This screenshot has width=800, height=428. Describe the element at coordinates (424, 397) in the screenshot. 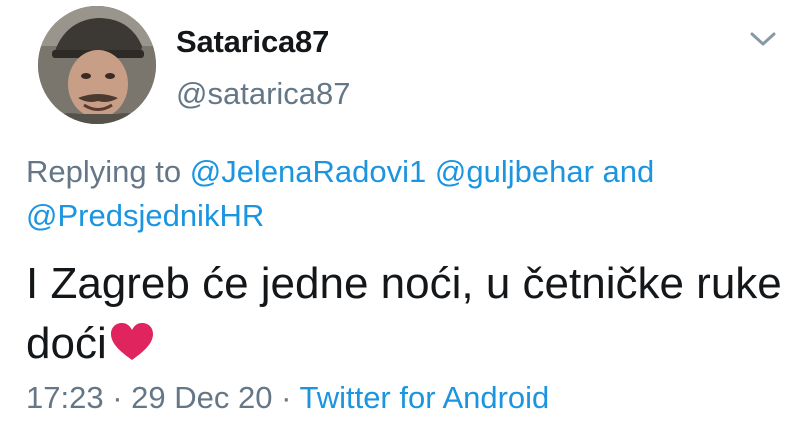

I see `tweet-source: Twitter for Android` at that location.